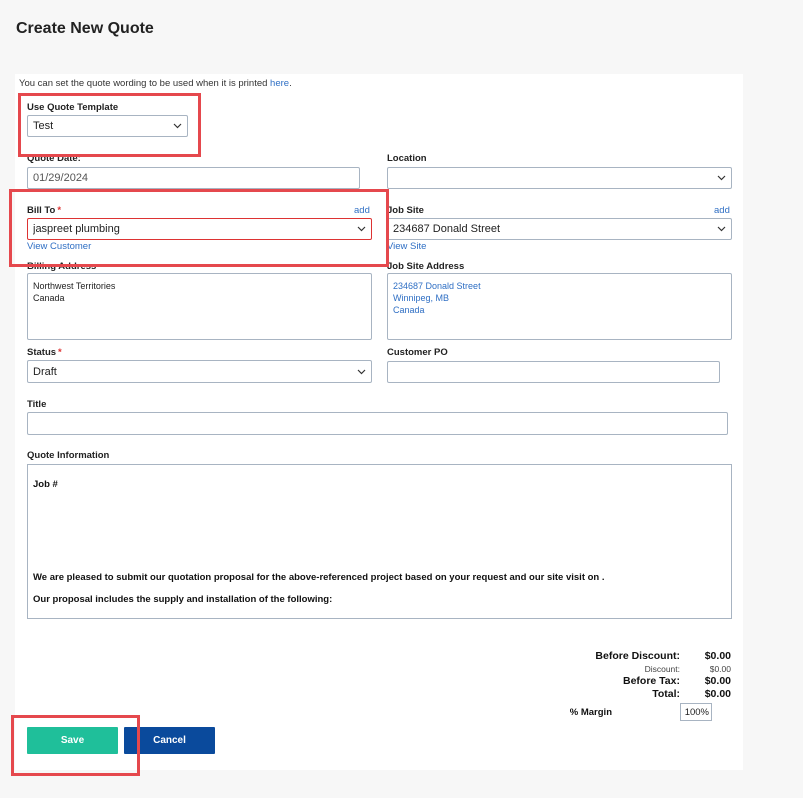  I want to click on save-button: Save, so click(72, 740).